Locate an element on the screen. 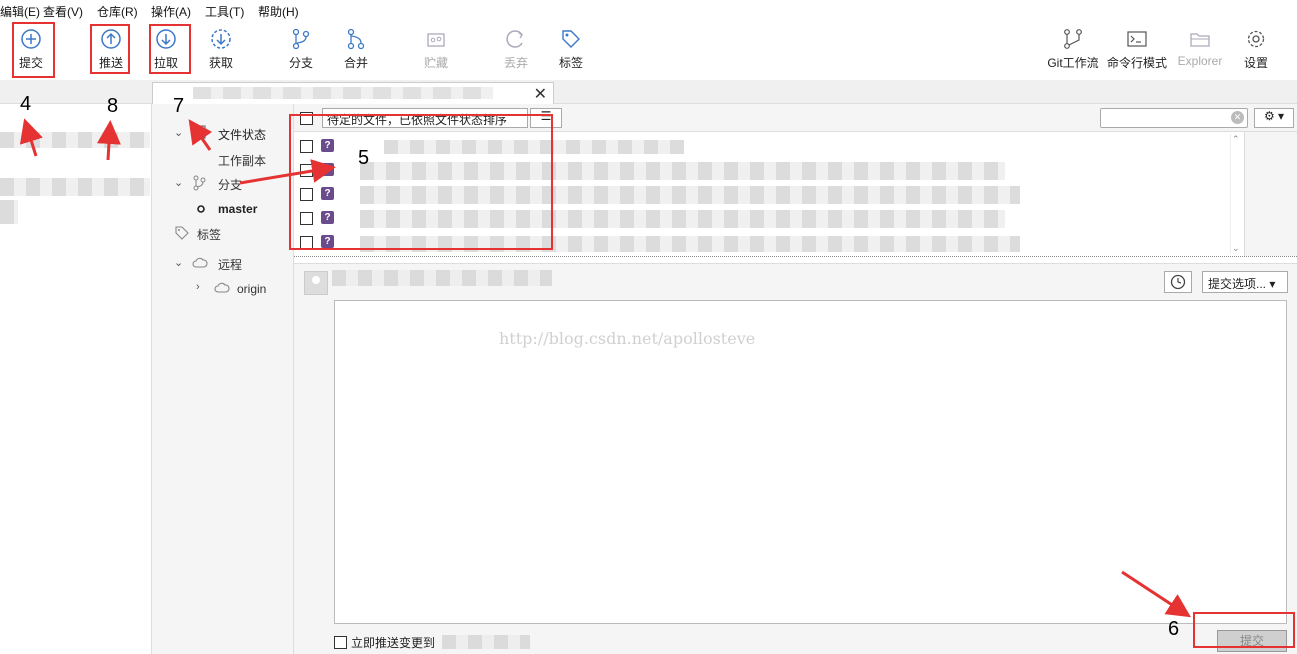 This screenshot has width=1297, height=654. stash-toolbar-button: 贮藏 is located at coordinates (436, 50).